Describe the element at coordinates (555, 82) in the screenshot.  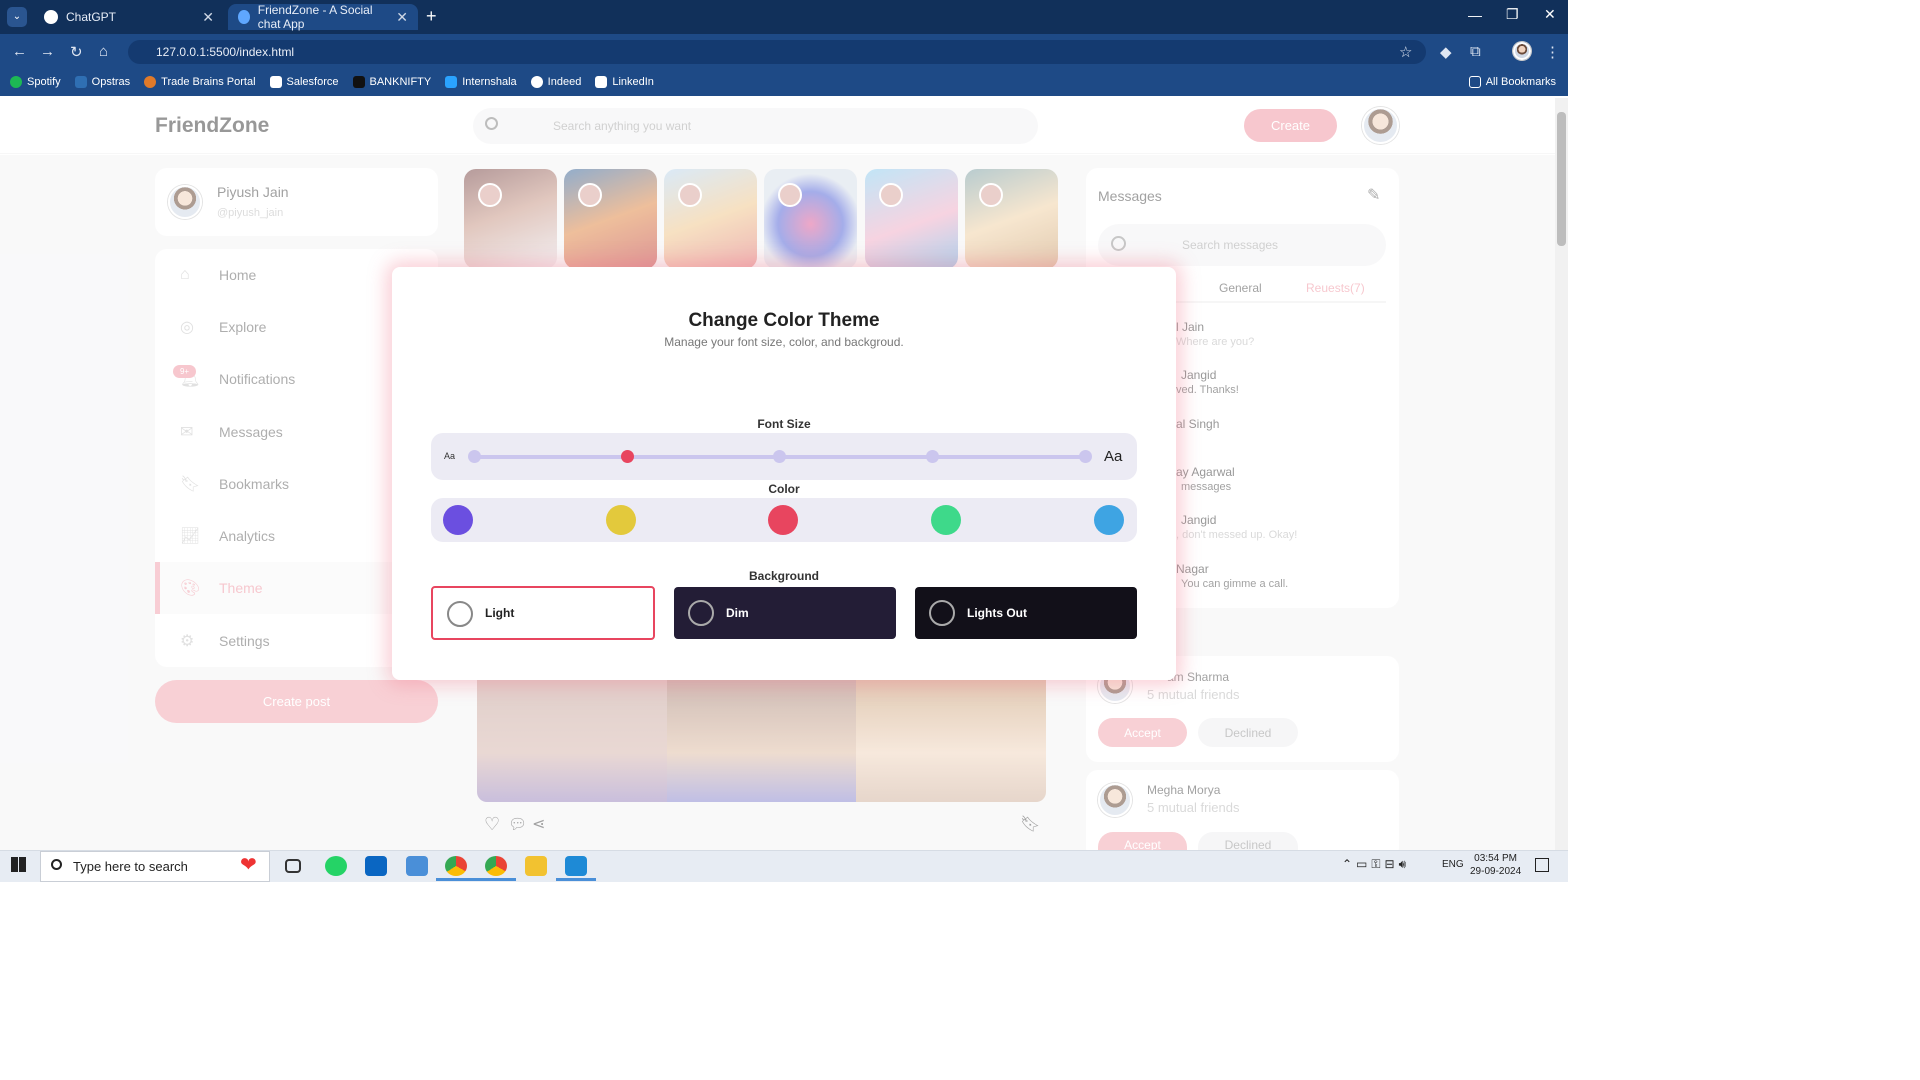
I see `bookmark-indeed: Indeed` at that location.